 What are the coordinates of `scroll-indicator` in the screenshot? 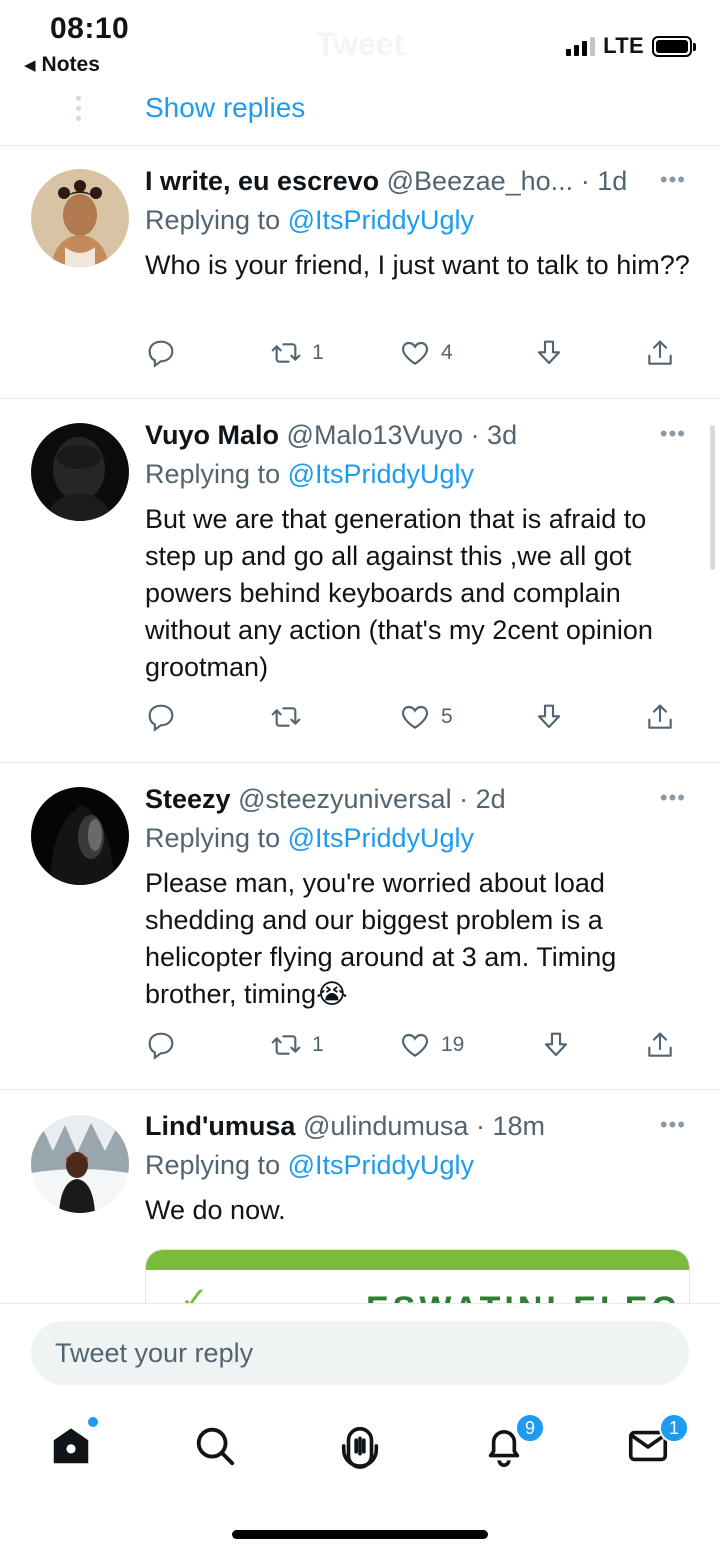 It's located at (712, 497).